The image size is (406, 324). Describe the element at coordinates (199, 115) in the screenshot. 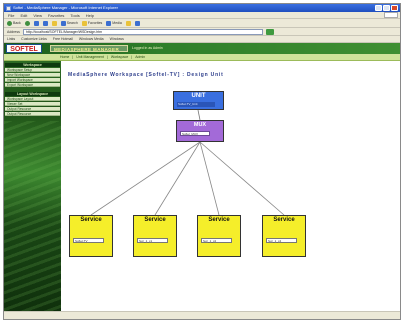

I see `unit-mux-connector` at that location.